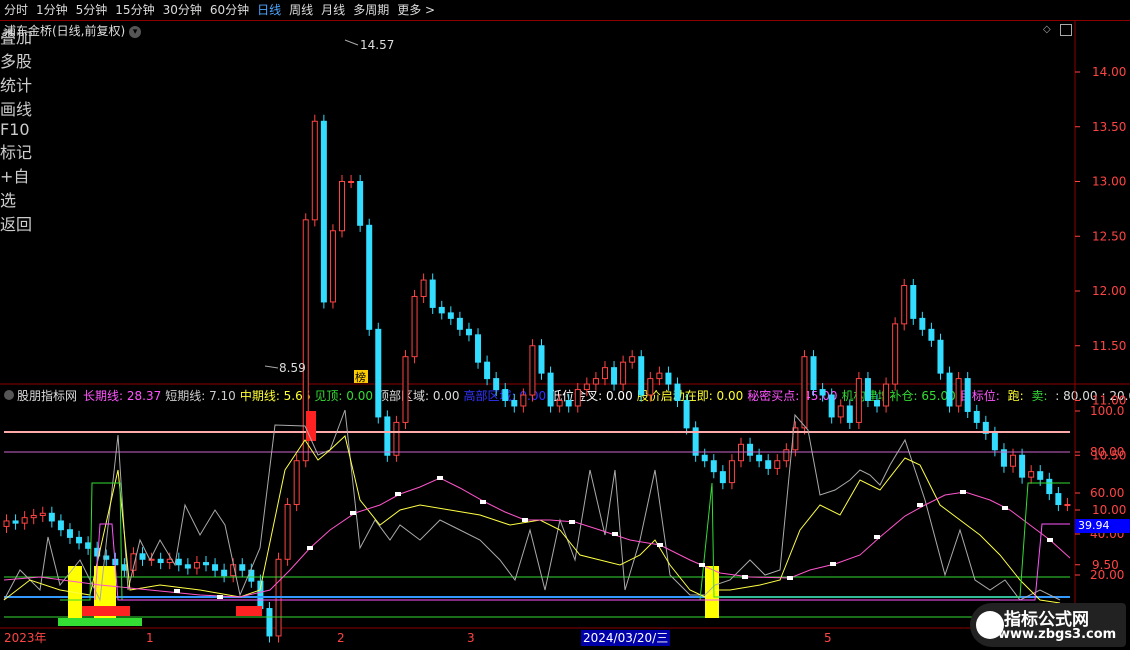 This screenshot has height=650, width=1130. I want to click on high-marker-line, so click(351, 42).